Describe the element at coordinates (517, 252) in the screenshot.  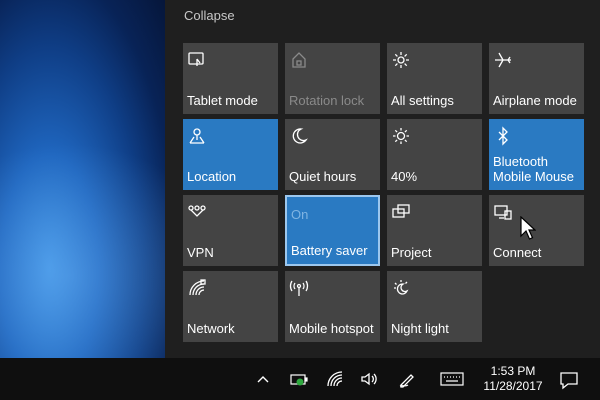
I see `tile-label: Connect` at that location.